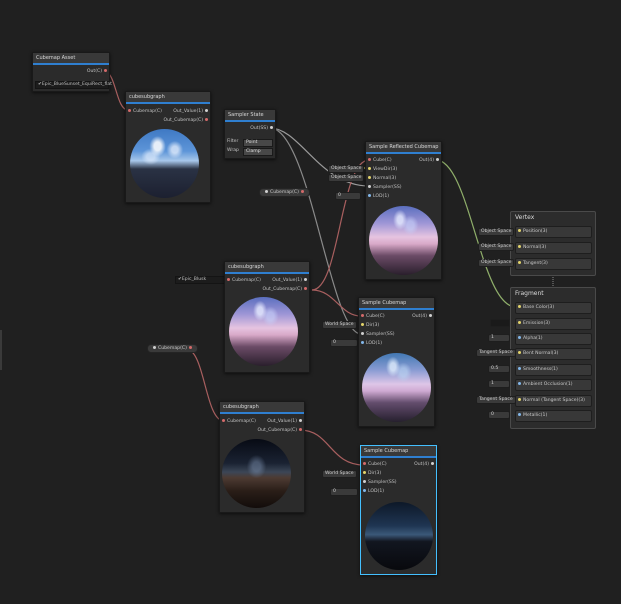  I want to click on cubemap-inline-asset: ✔Epic_Blusk, so click(202, 280).